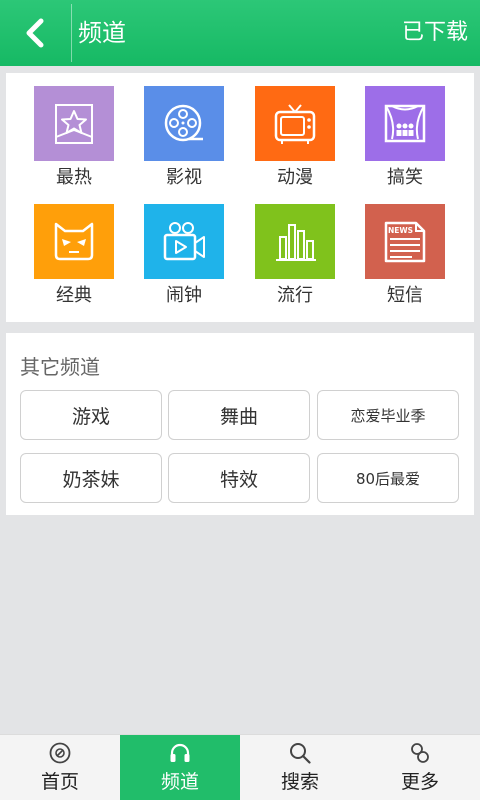 The width and height of the screenshot is (480, 800). I want to click on channel-label: 动漫, so click(295, 177).